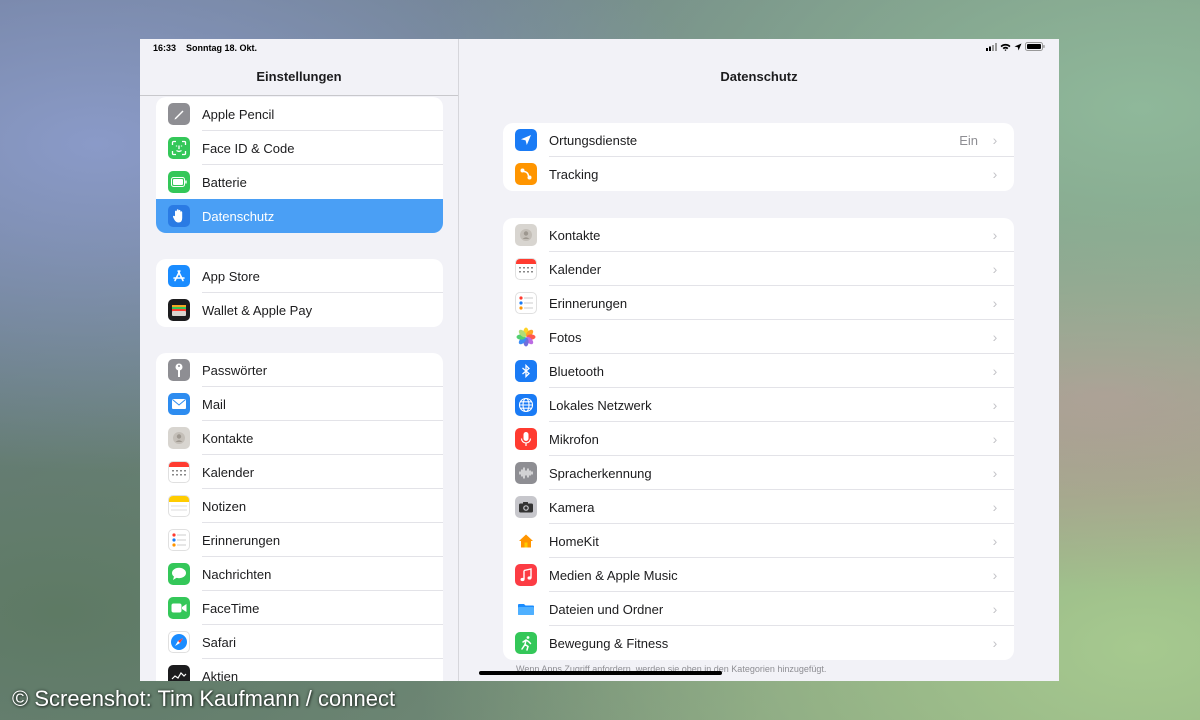 The height and width of the screenshot is (720, 1200). I want to click on status-icons, so click(1015, 46).